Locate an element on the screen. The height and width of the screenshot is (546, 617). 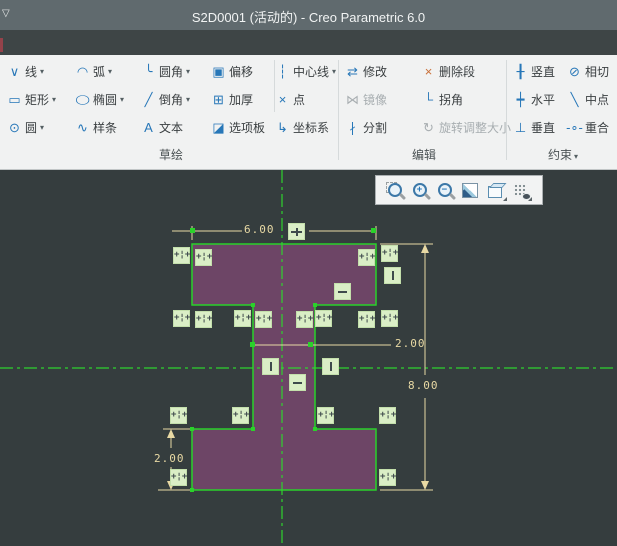
ribbon-button-modify: ⇄ 修改 is located at coordinates (380, 71).